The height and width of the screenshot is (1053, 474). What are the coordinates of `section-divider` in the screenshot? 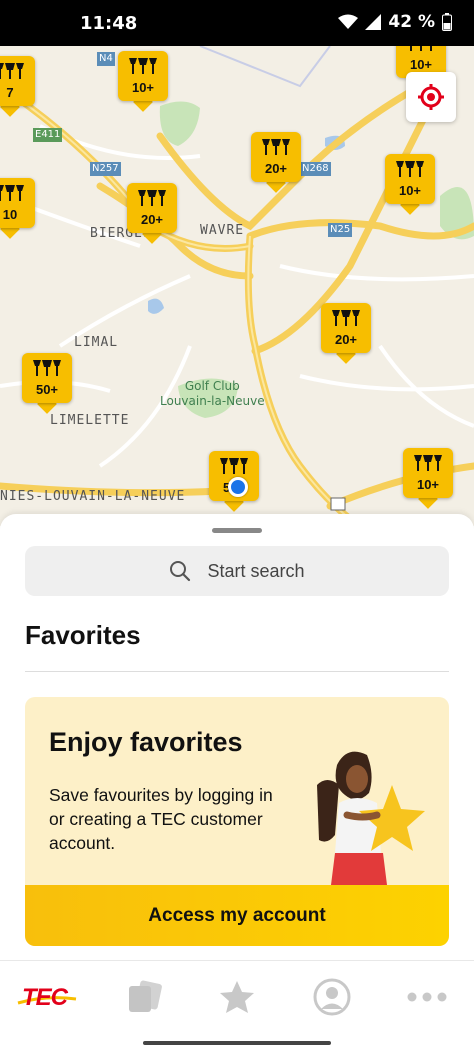 It's located at (237, 671).